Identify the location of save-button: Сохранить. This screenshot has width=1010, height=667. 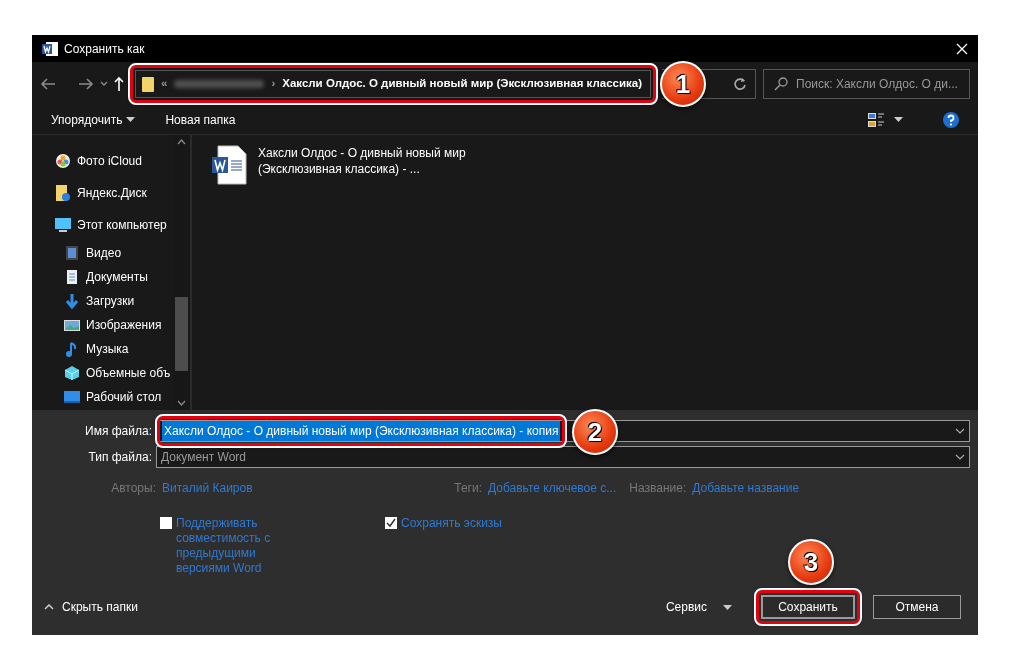
(808, 607).